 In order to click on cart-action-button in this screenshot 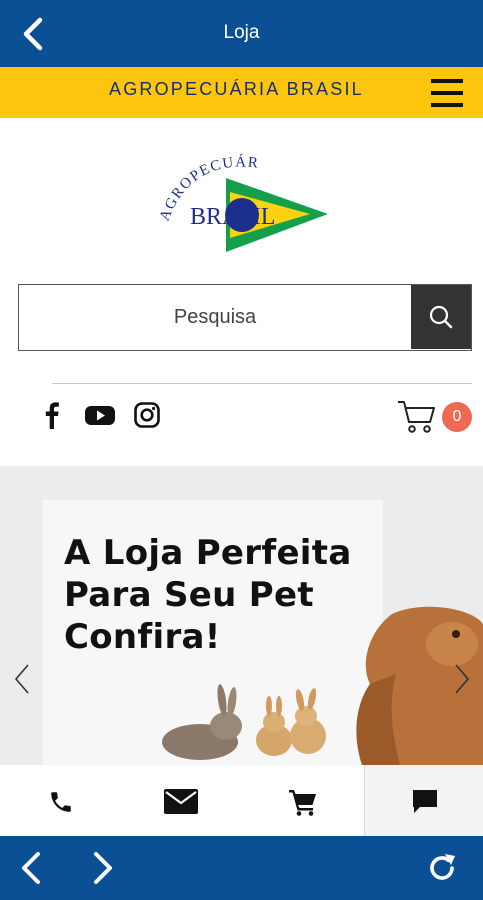, I will do `click(302, 800)`.